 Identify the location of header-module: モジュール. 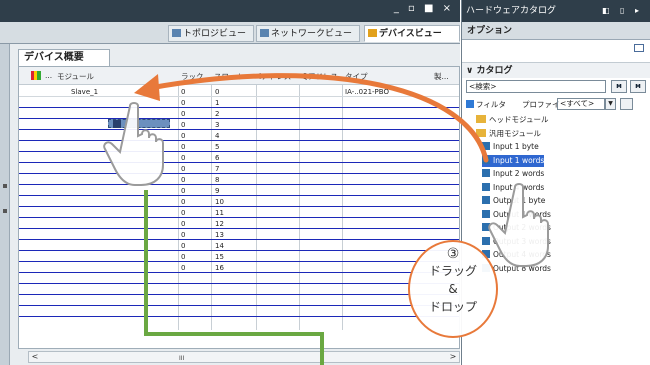
(75, 76).